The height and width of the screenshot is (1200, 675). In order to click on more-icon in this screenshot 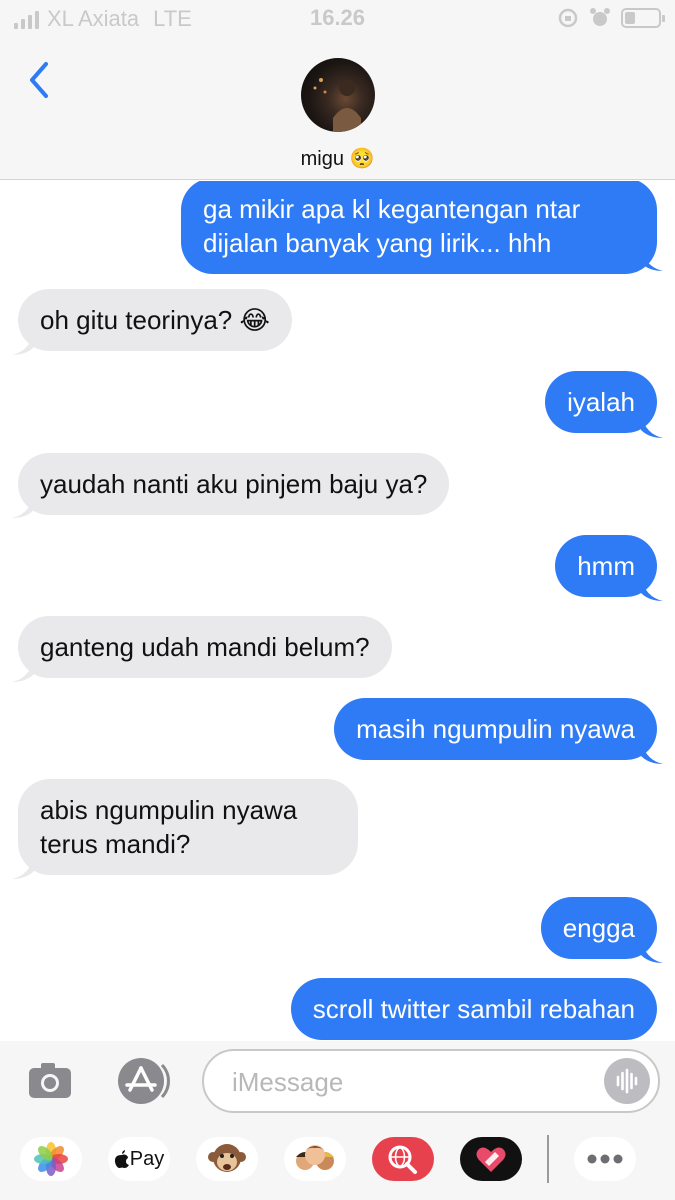, I will do `click(605, 1159)`.